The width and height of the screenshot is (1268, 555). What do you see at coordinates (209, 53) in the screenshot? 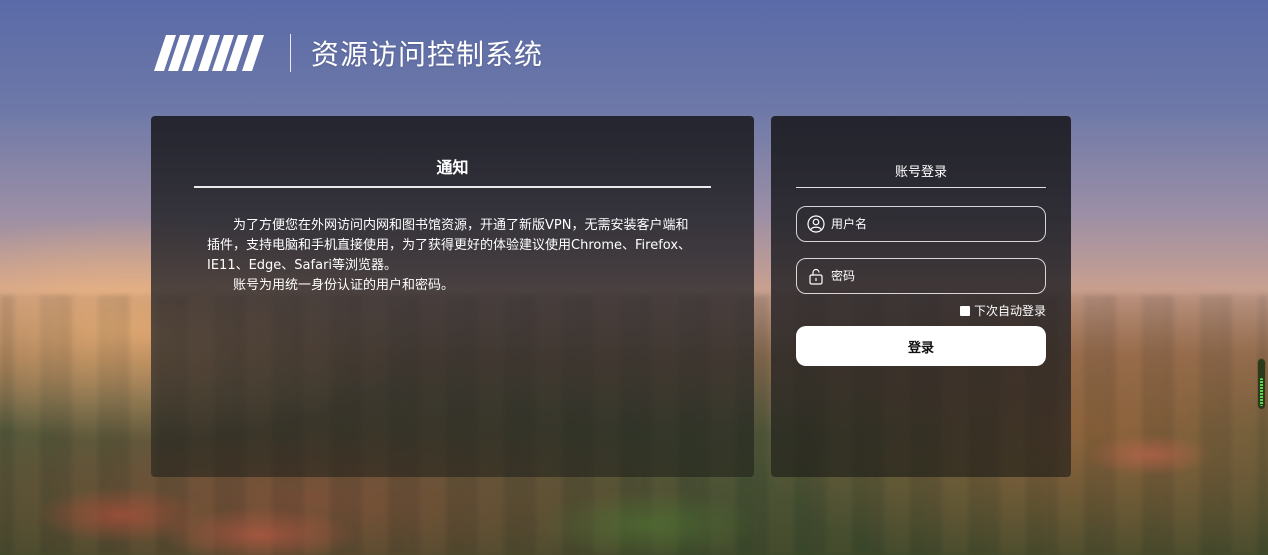
I see `logo` at bounding box center [209, 53].